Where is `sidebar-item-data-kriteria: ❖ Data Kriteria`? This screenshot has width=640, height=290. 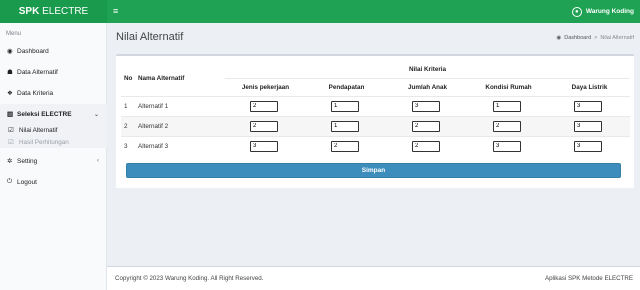
sidebar-item-data-kriteria: ❖ Data Kriteria is located at coordinates (53, 93).